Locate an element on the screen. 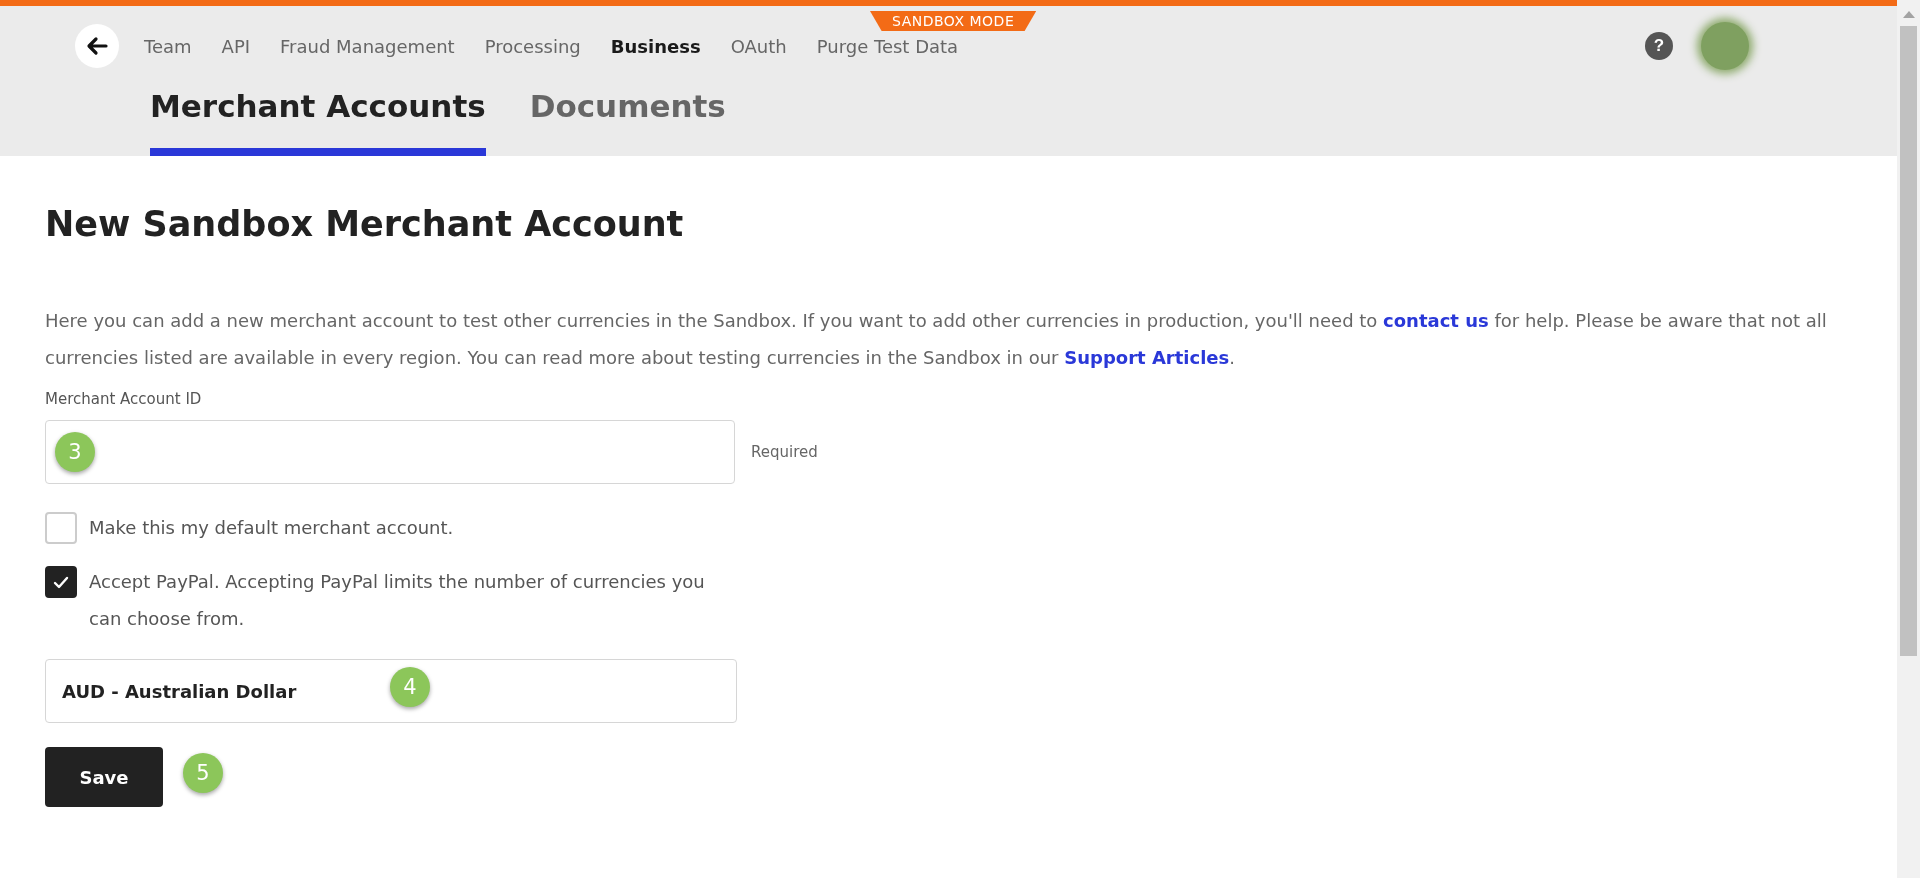 Image resolution: width=1920 pixels, height=878 pixels. nav-link: Purge Test Data is located at coordinates (887, 46).